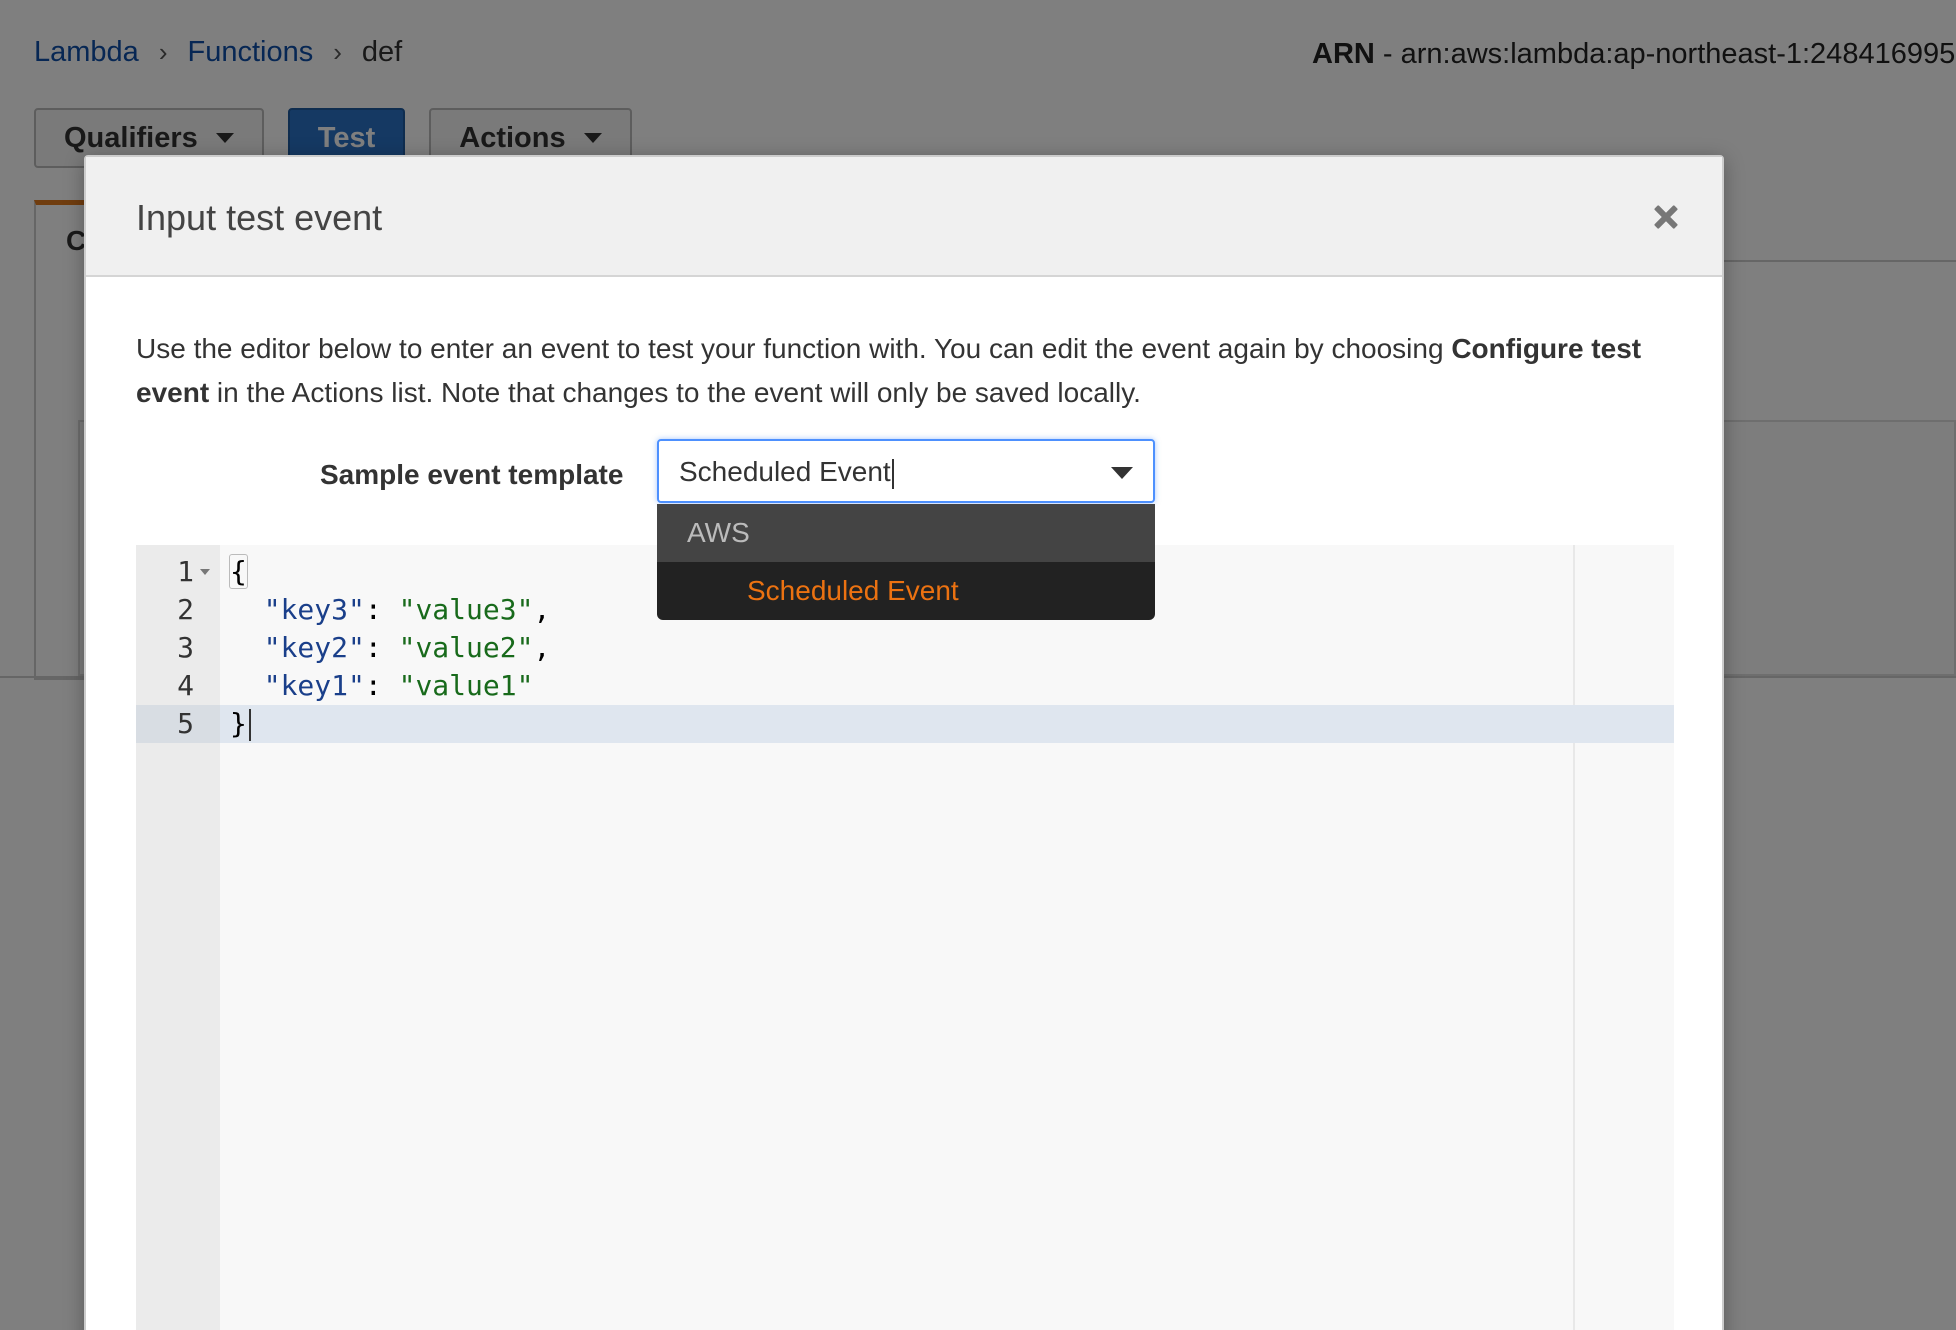 The width and height of the screenshot is (1956, 1330). What do you see at coordinates (185, 647) in the screenshot?
I see `line-number: 3` at bounding box center [185, 647].